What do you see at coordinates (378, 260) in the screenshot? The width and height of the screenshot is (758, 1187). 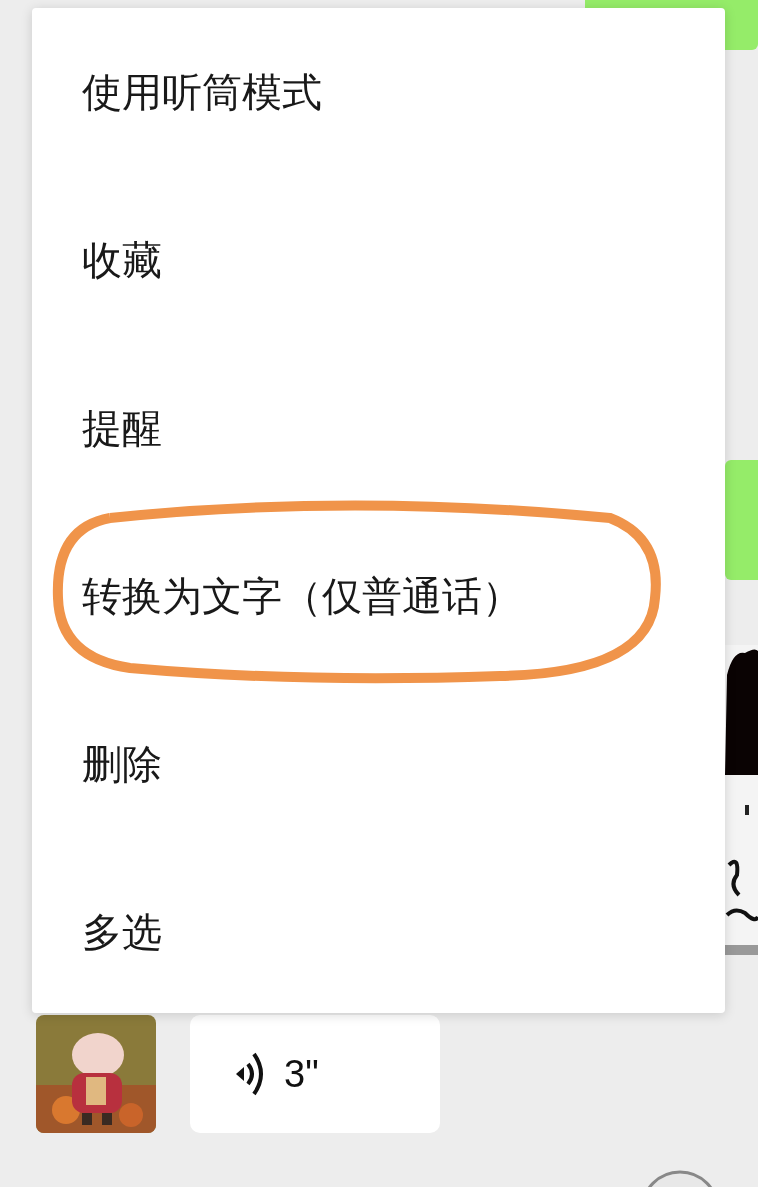 I see `menu-item: 收藏` at bounding box center [378, 260].